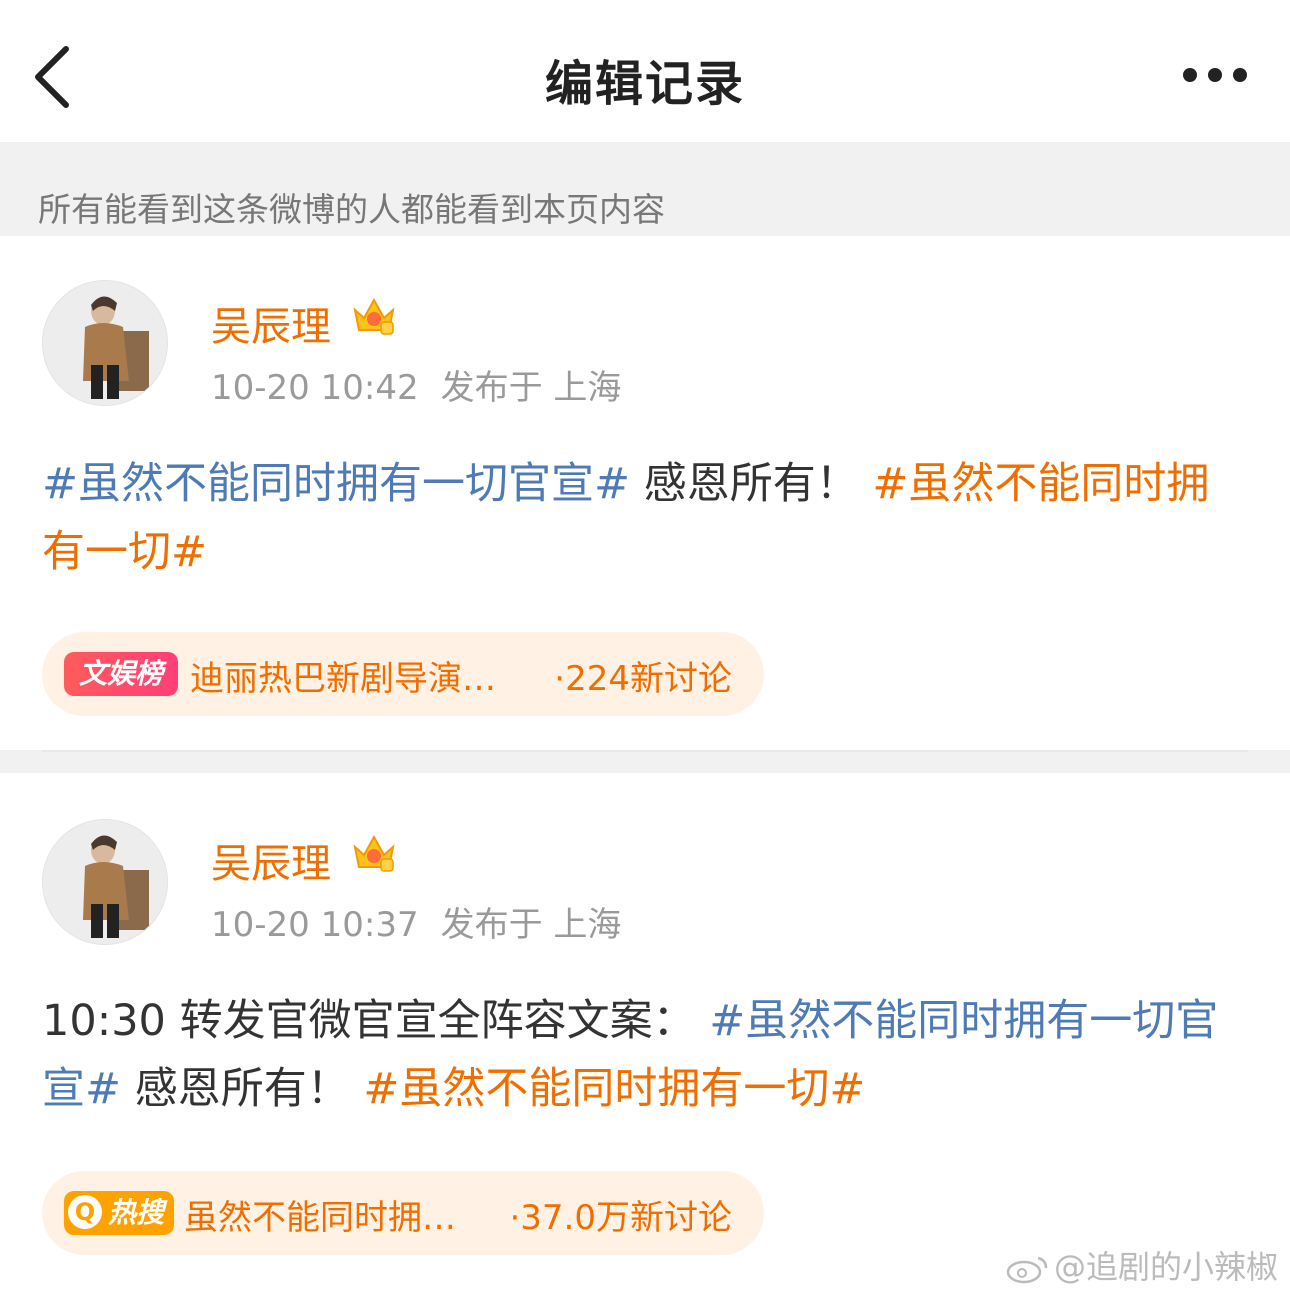 The height and width of the screenshot is (1294, 1290). I want to click on more-dots-icon, so click(1190, 75).